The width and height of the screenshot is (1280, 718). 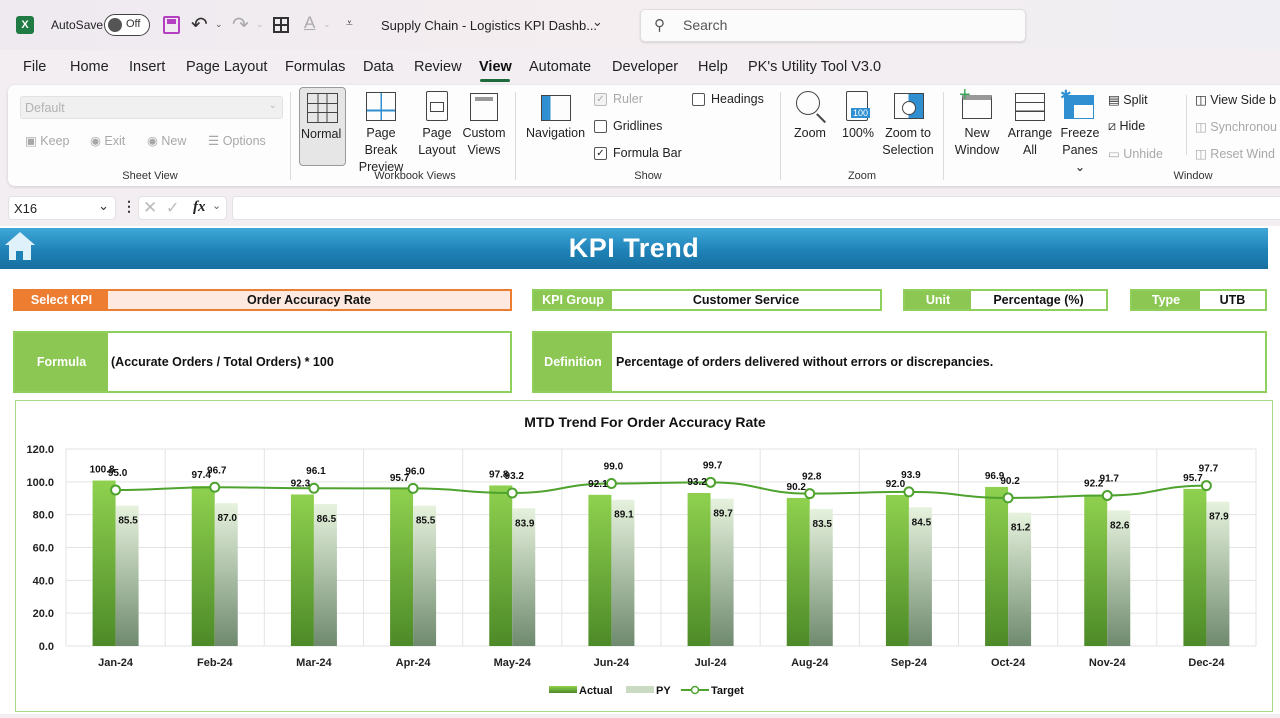 I want to click on dashboard-banner: KPI Trend, so click(x=634, y=248).